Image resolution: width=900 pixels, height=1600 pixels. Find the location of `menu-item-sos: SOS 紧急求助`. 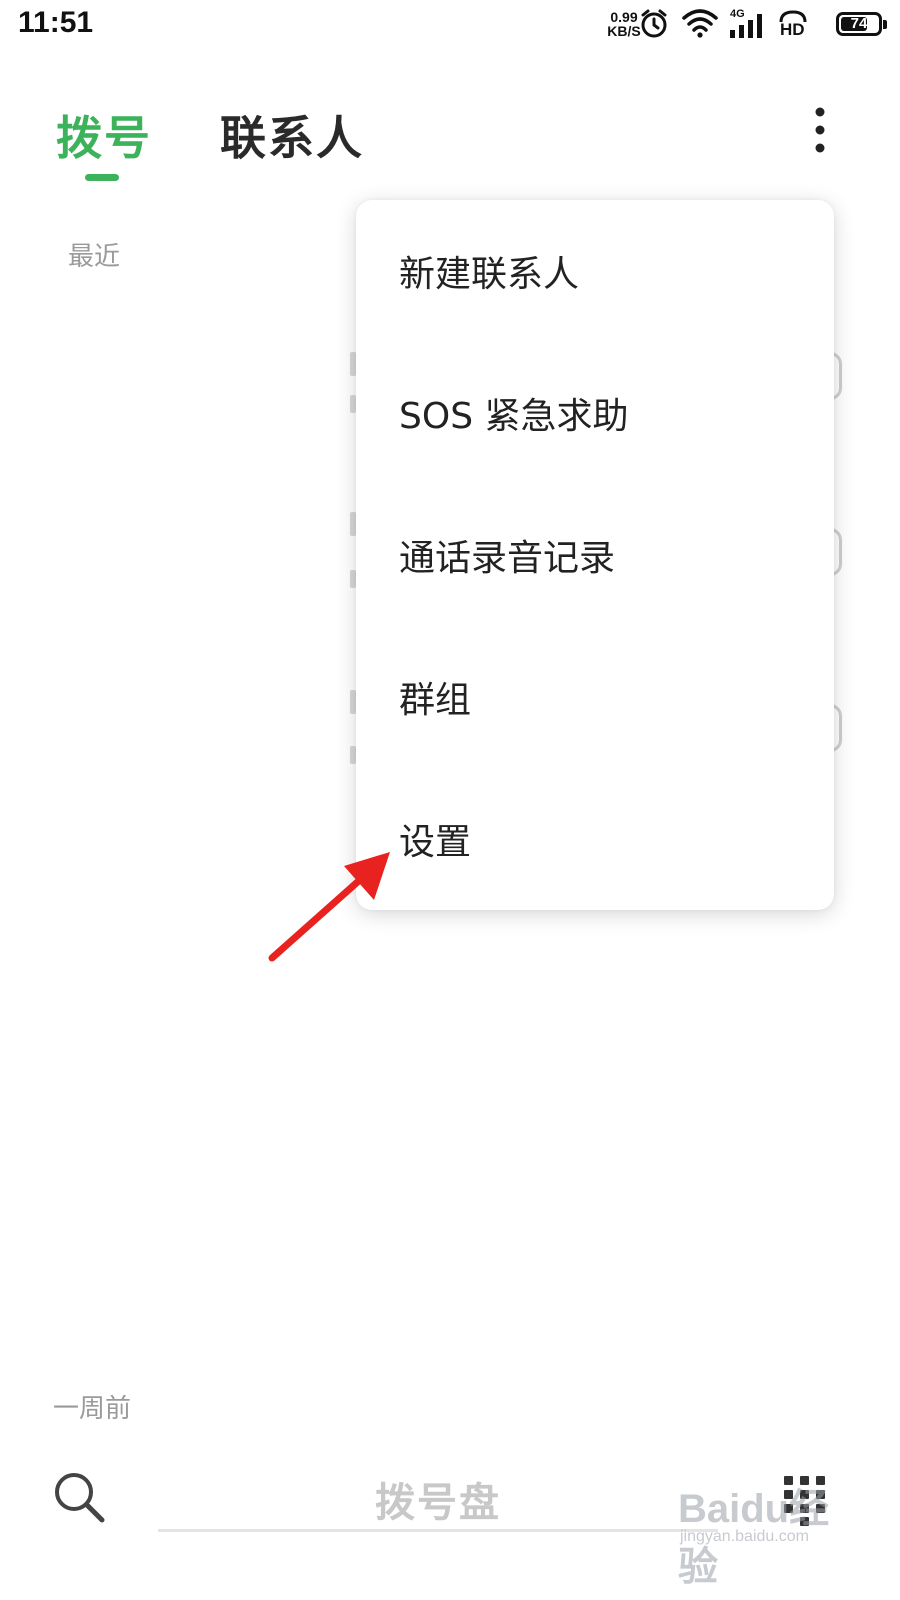

menu-item-sos: SOS 紧急求助 is located at coordinates (595, 413).